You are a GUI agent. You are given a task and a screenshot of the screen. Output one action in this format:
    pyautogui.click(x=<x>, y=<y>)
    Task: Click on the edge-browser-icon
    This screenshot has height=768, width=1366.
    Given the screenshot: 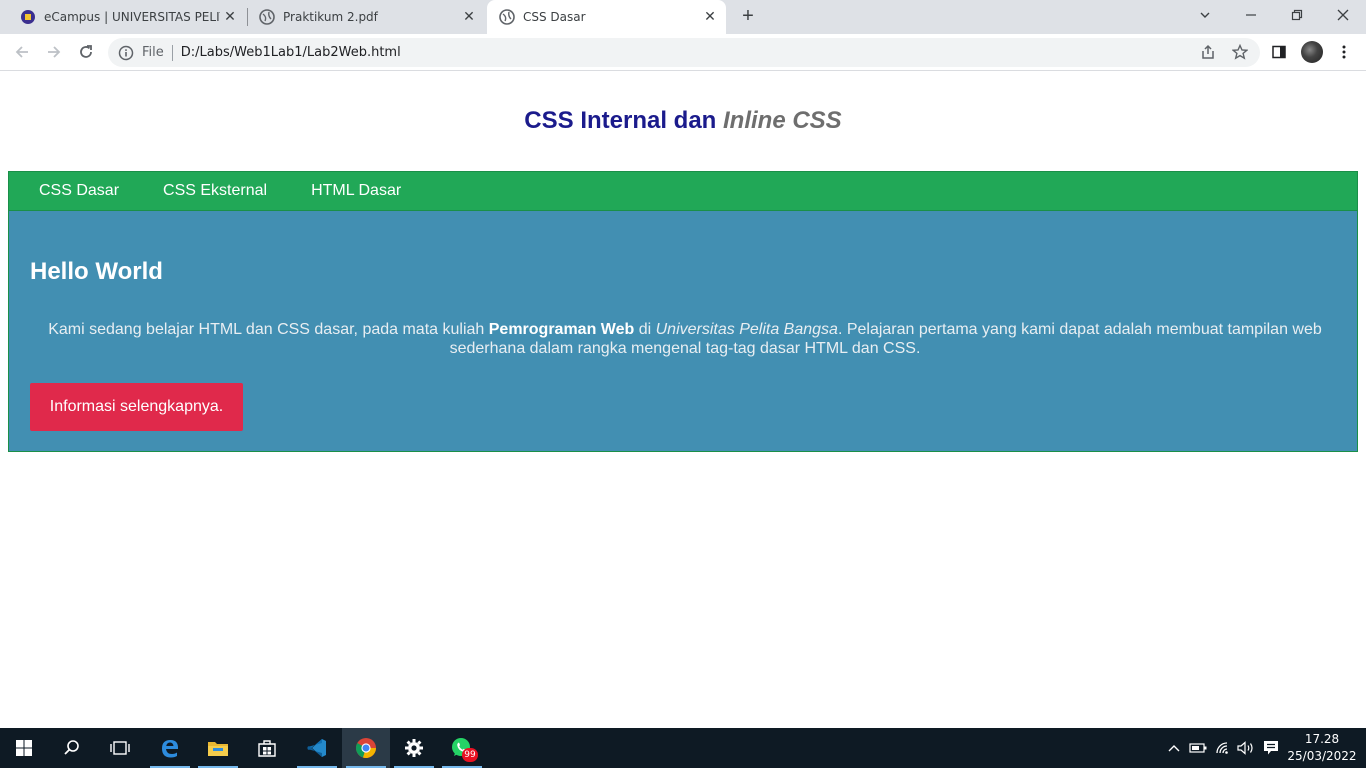 What is the action you would take?
    pyautogui.click(x=170, y=748)
    